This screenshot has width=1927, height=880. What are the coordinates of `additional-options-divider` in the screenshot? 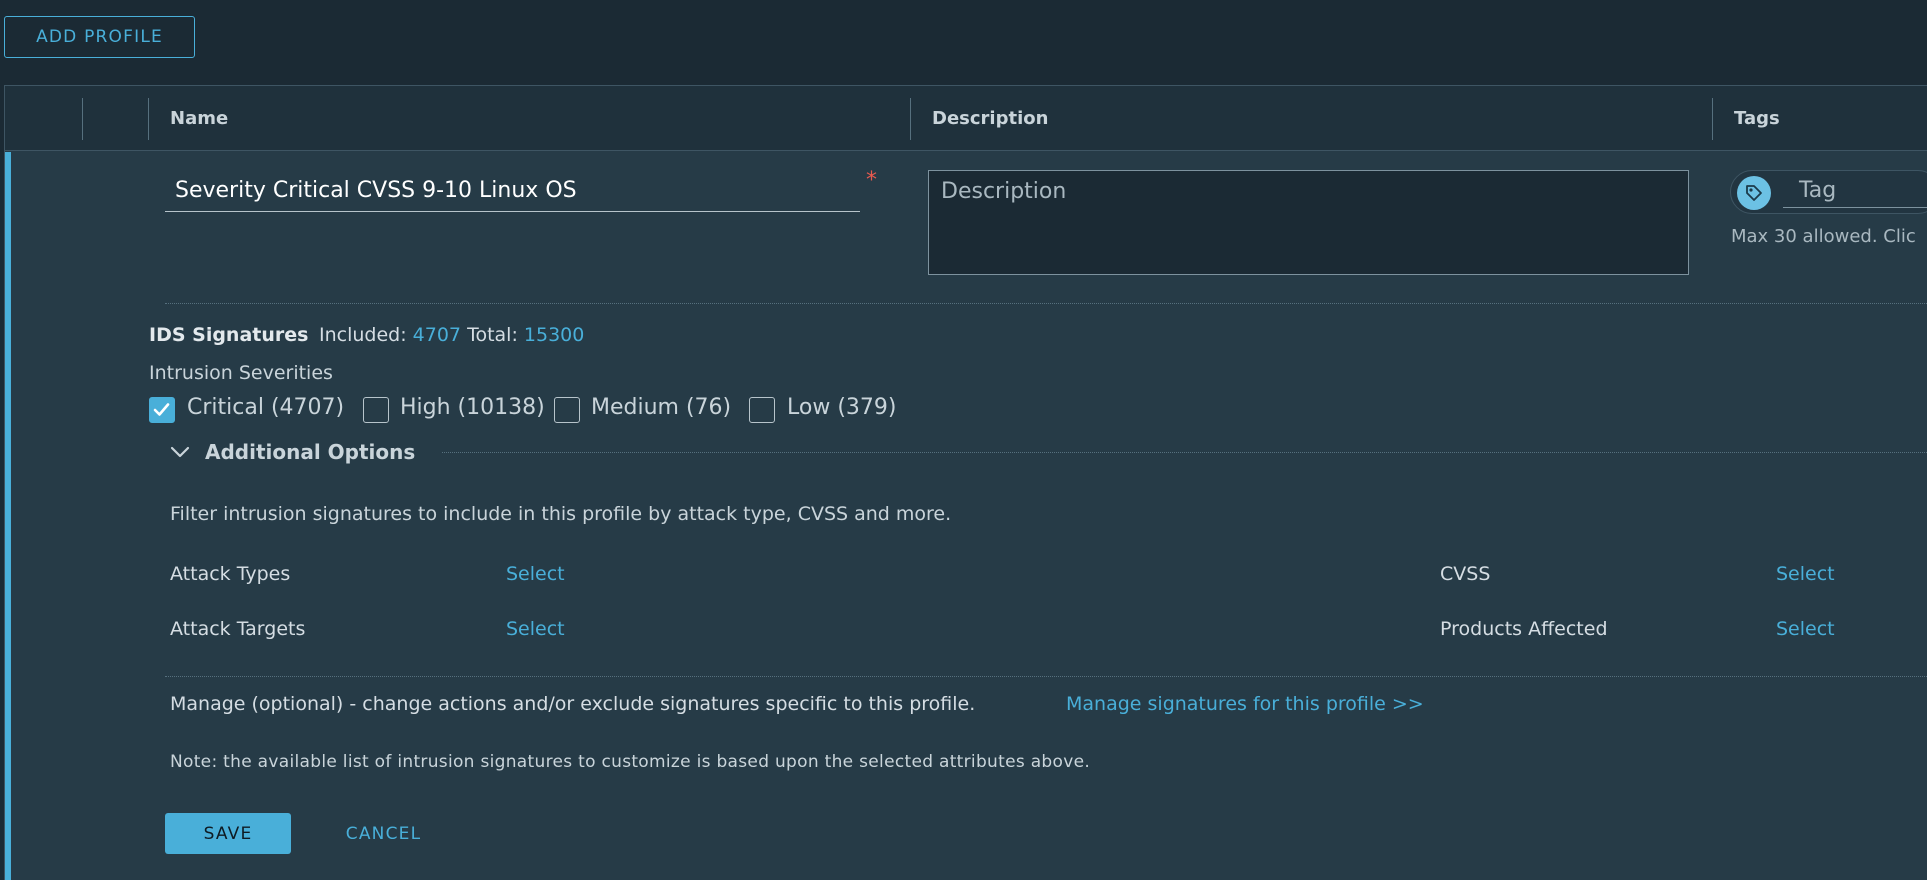 It's located at (1184, 452).